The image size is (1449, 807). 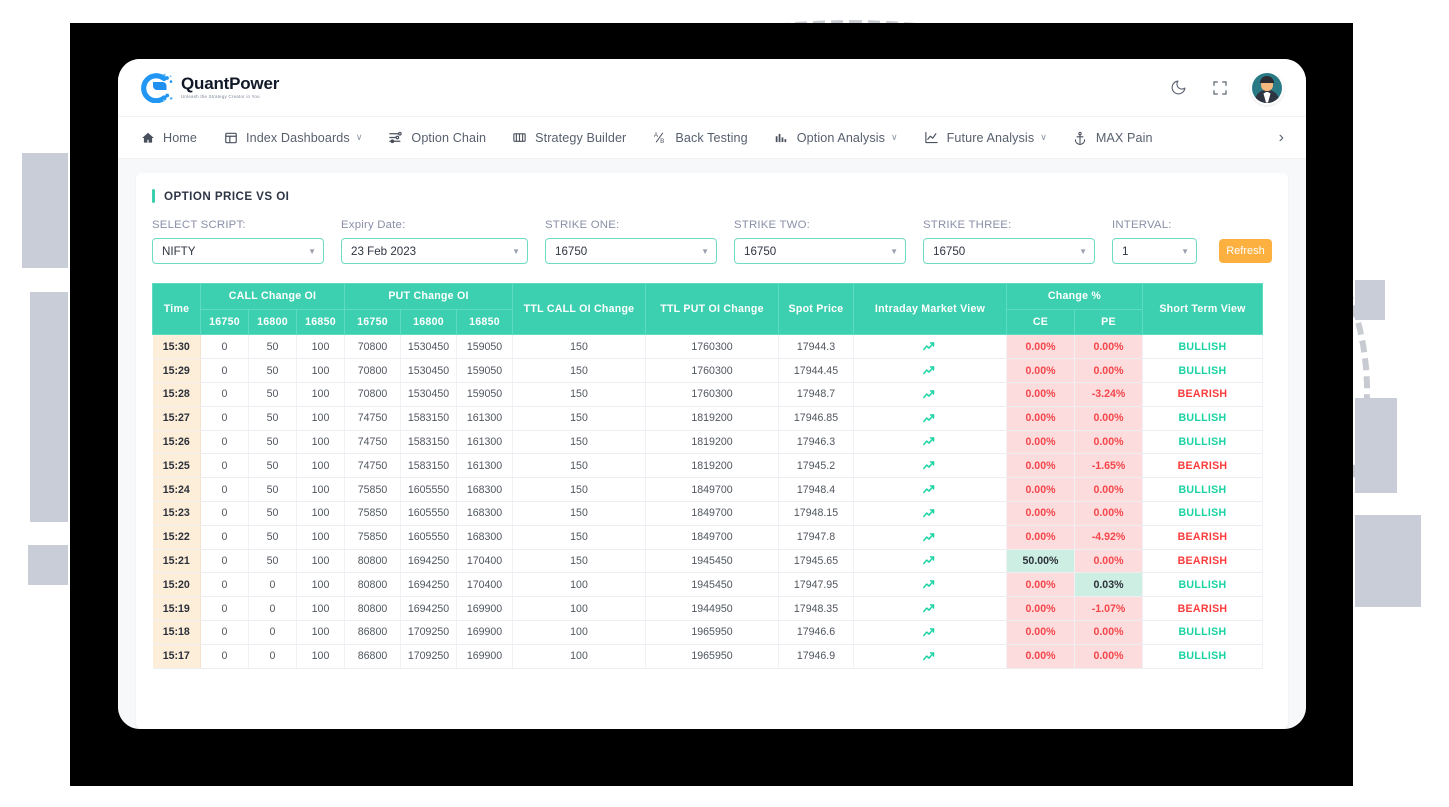 What do you see at coordinates (1108, 322) in the screenshot?
I see `col-change-pe: PE` at bounding box center [1108, 322].